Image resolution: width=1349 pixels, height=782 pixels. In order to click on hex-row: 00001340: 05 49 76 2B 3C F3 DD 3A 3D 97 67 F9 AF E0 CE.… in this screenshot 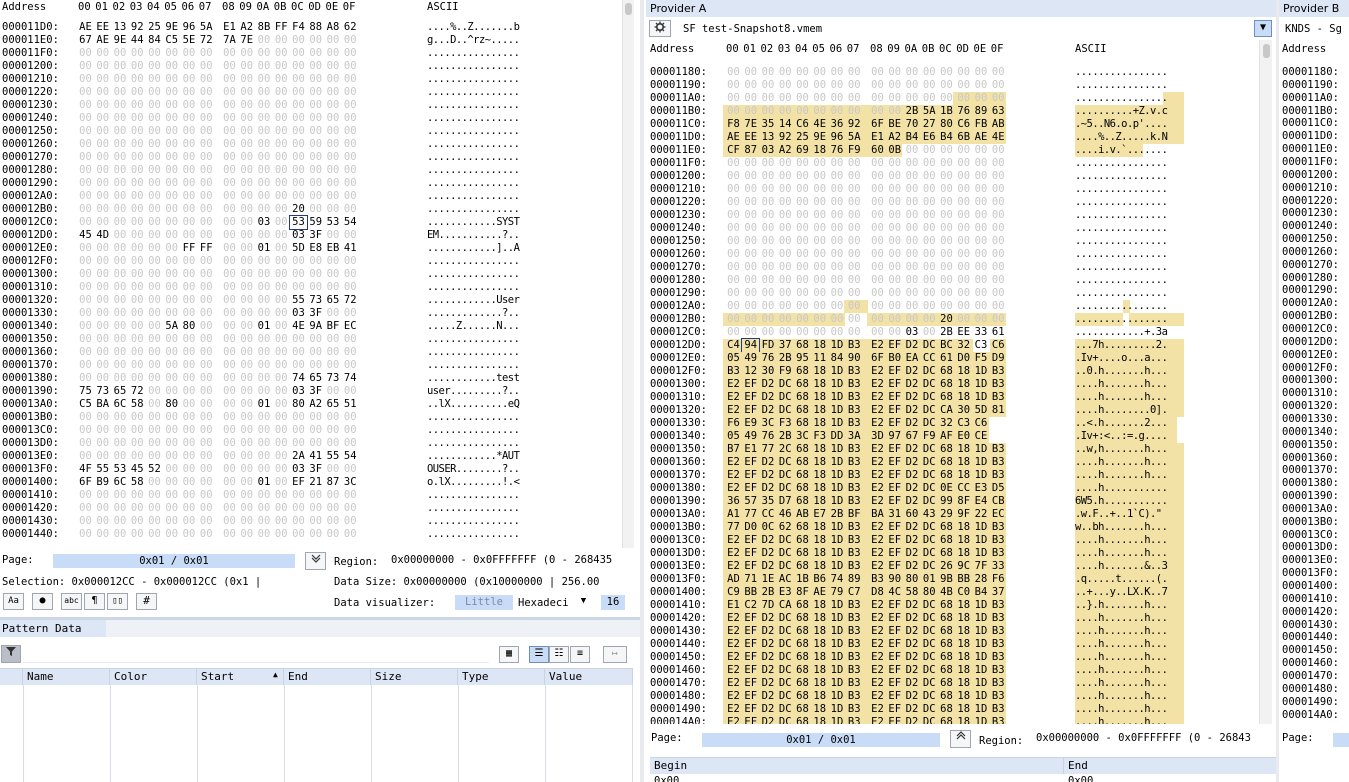, I will do `click(952, 436)`.